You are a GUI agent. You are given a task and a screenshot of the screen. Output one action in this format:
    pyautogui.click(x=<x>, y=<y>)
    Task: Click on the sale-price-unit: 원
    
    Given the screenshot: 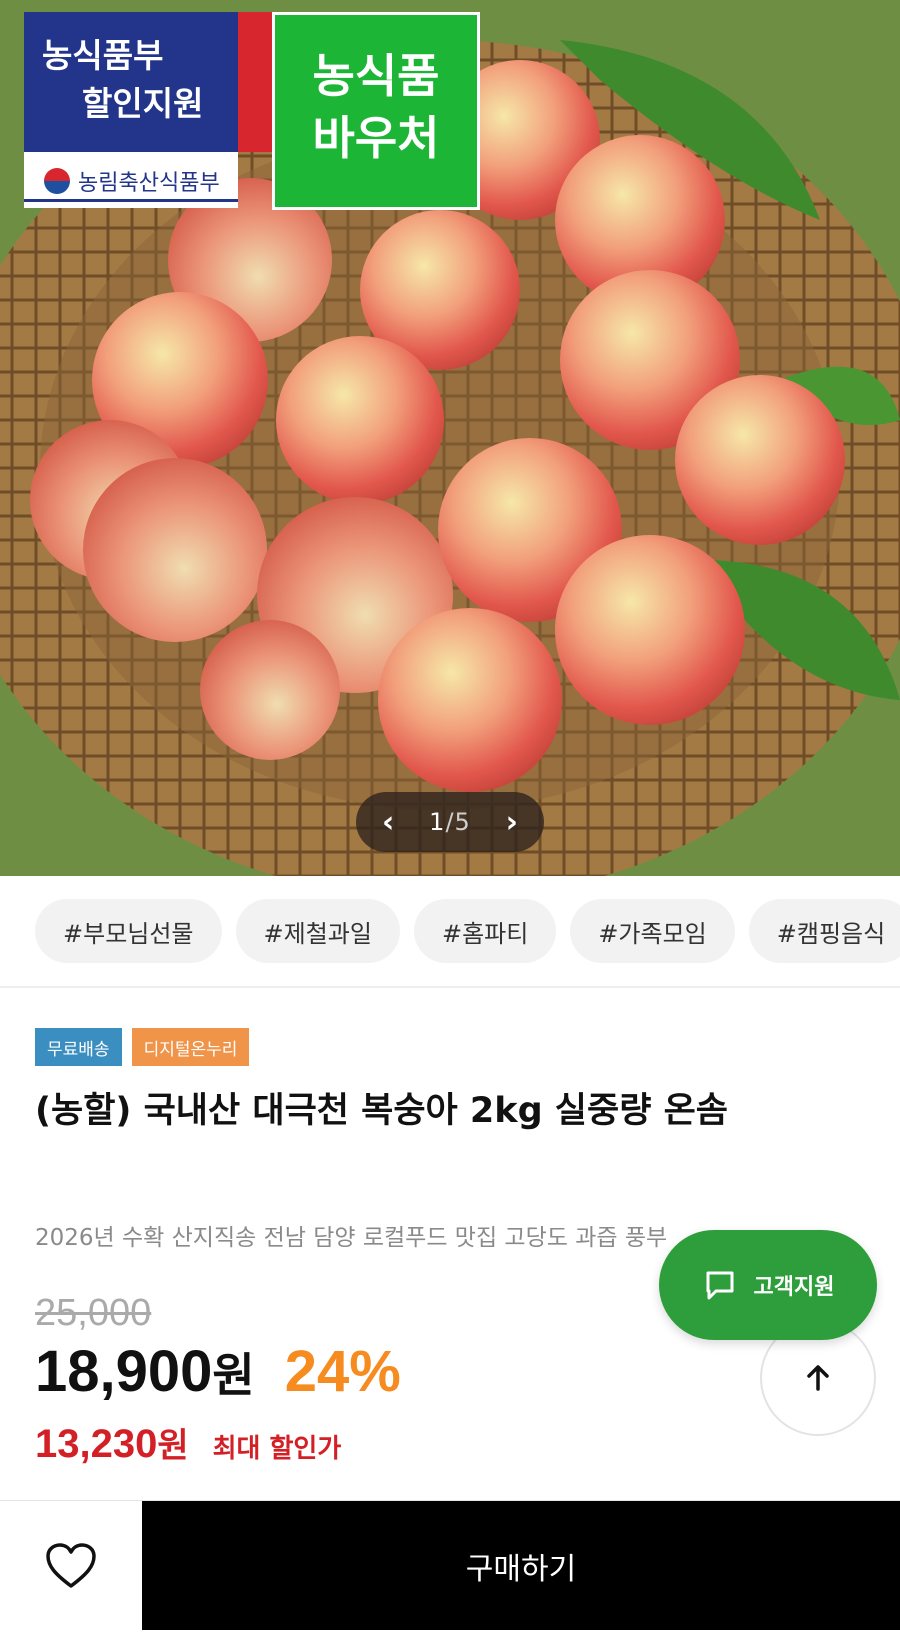 What is the action you would take?
    pyautogui.click(x=233, y=1375)
    